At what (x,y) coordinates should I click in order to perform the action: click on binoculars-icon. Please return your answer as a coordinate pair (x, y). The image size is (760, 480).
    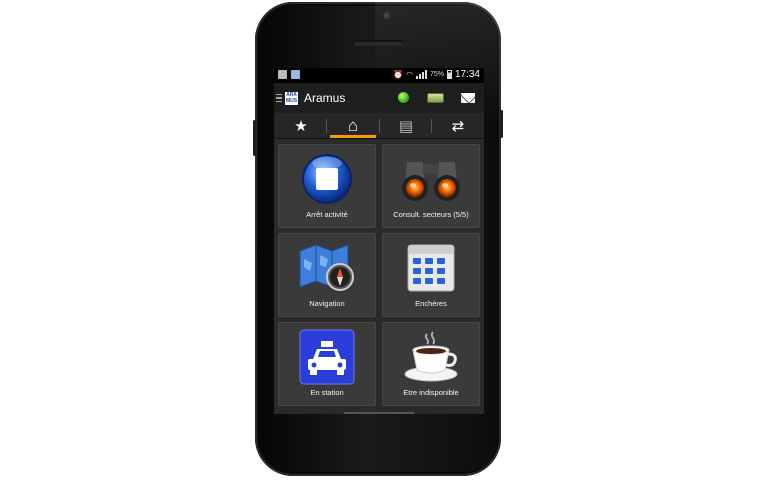
    Looking at the image, I should click on (431, 181).